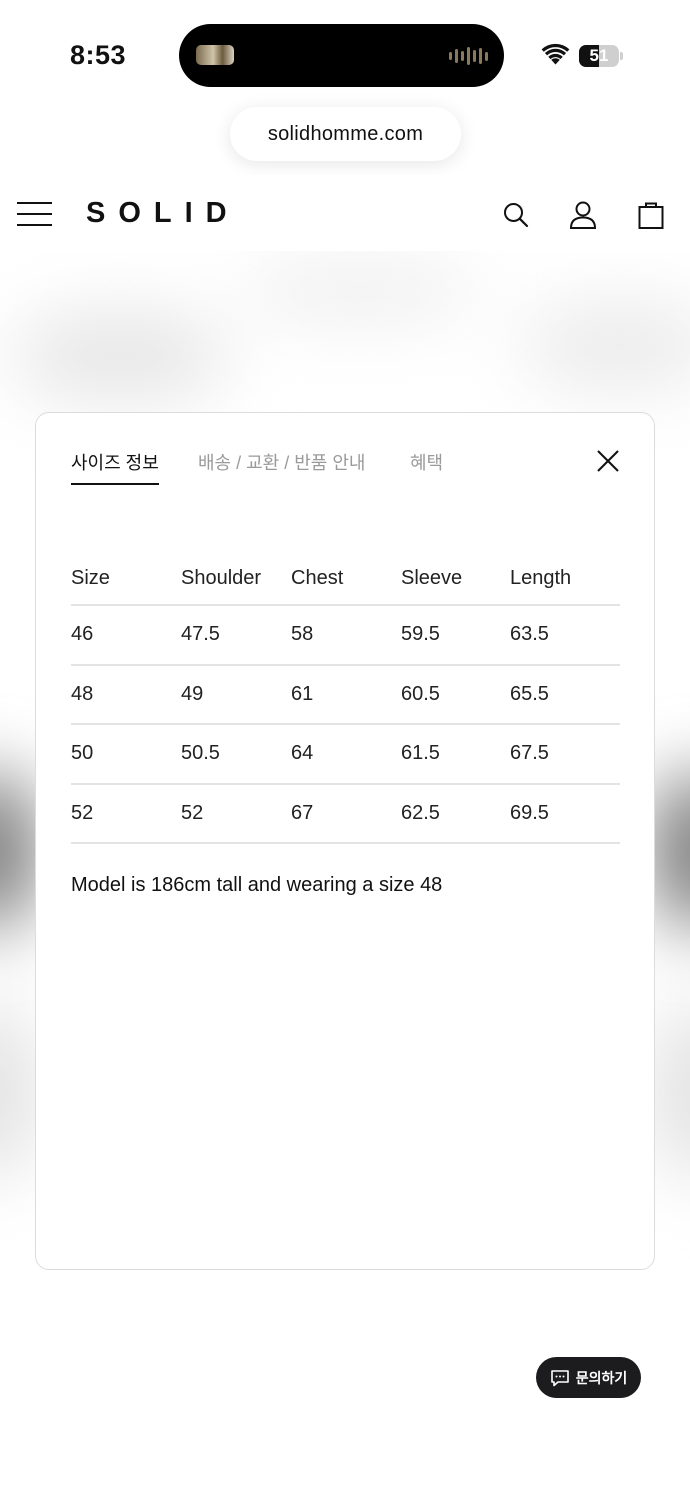 The height and width of the screenshot is (1500, 690). Describe the element at coordinates (34, 214) in the screenshot. I see `menu-icon` at that location.